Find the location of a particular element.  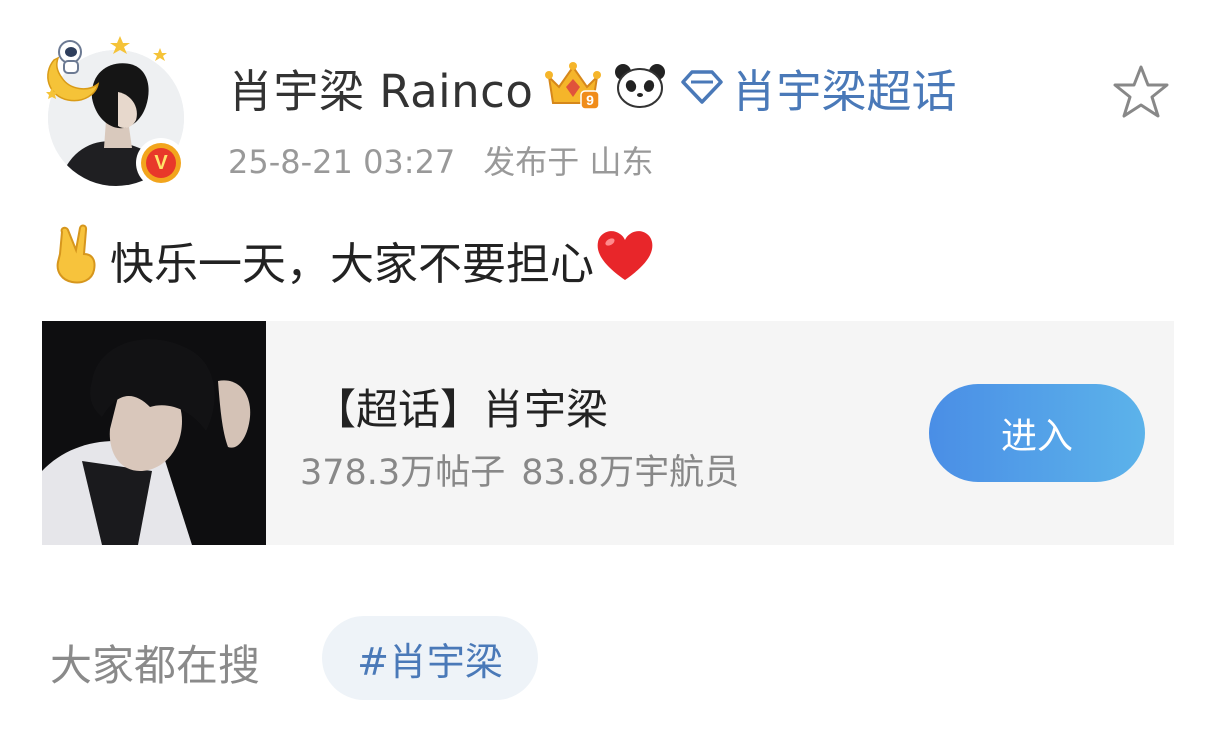

topic-member-count: 83.8万宇航员 is located at coordinates (630, 473).